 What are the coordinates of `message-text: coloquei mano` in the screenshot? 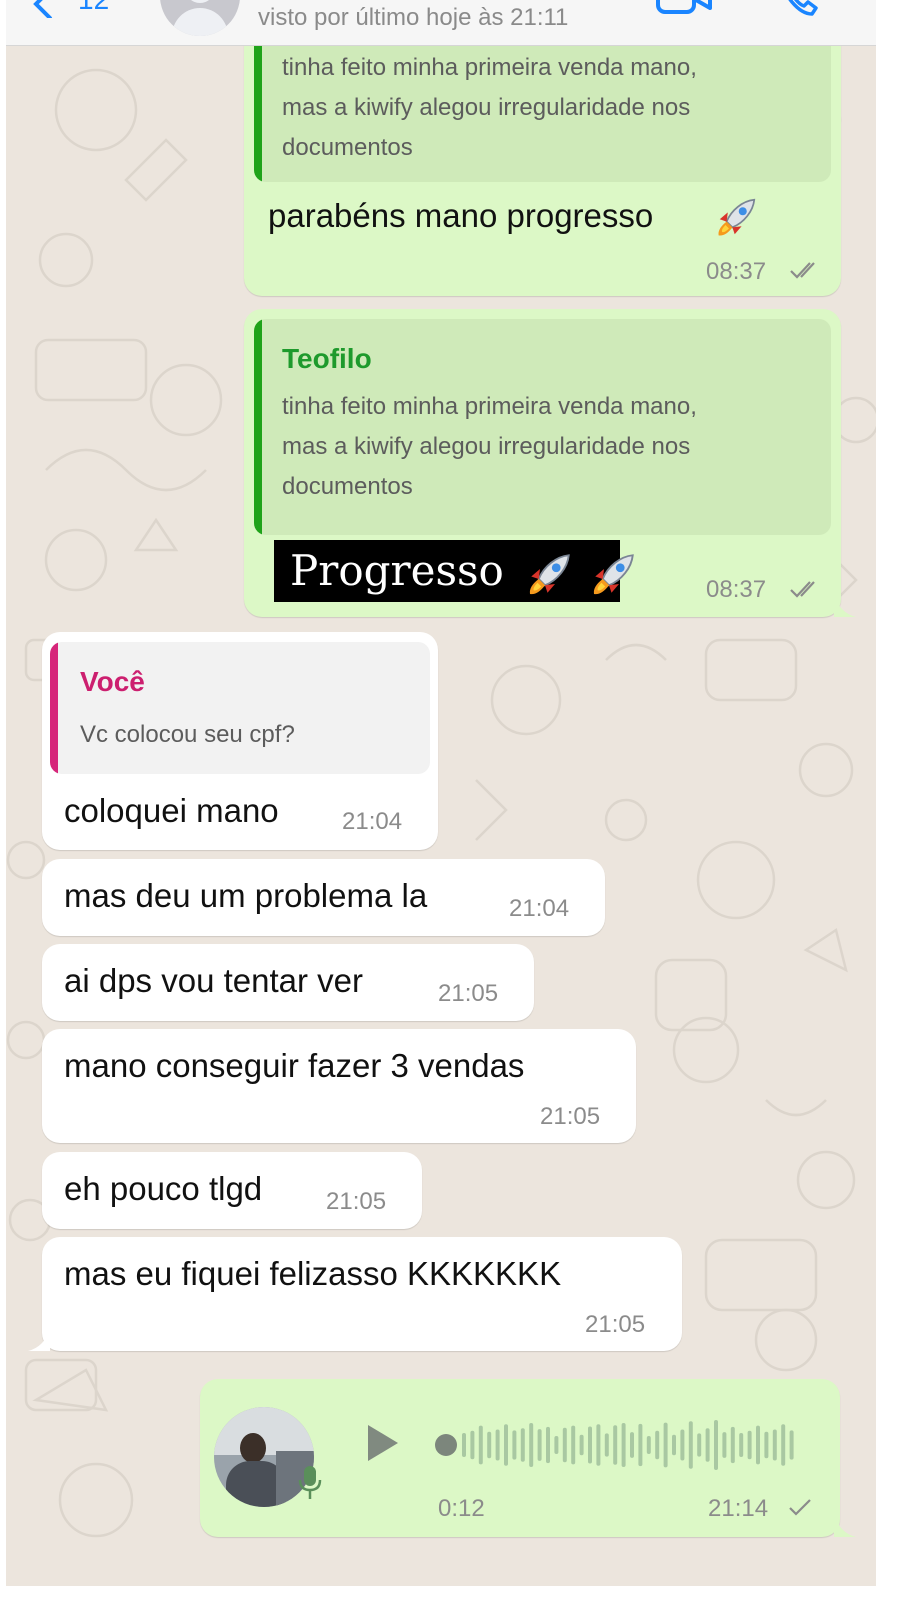 It's located at (171, 810).